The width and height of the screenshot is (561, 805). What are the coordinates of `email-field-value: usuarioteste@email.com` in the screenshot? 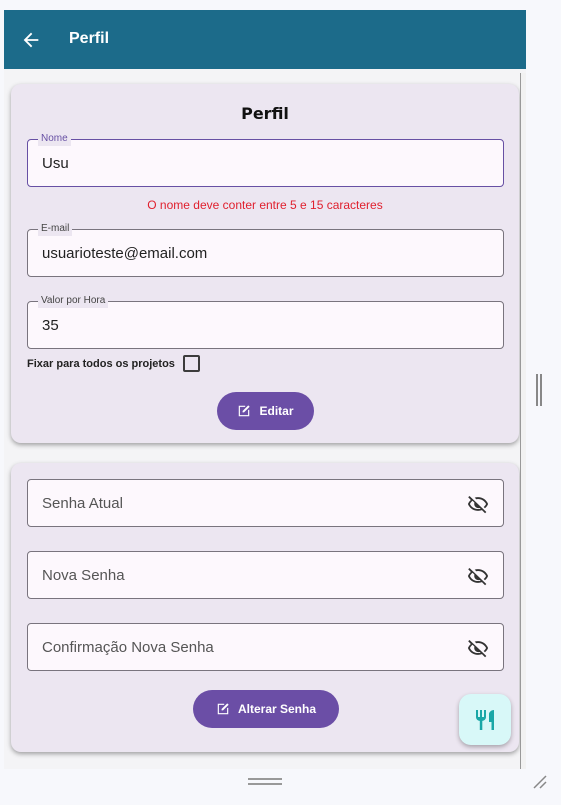 It's located at (125, 253).